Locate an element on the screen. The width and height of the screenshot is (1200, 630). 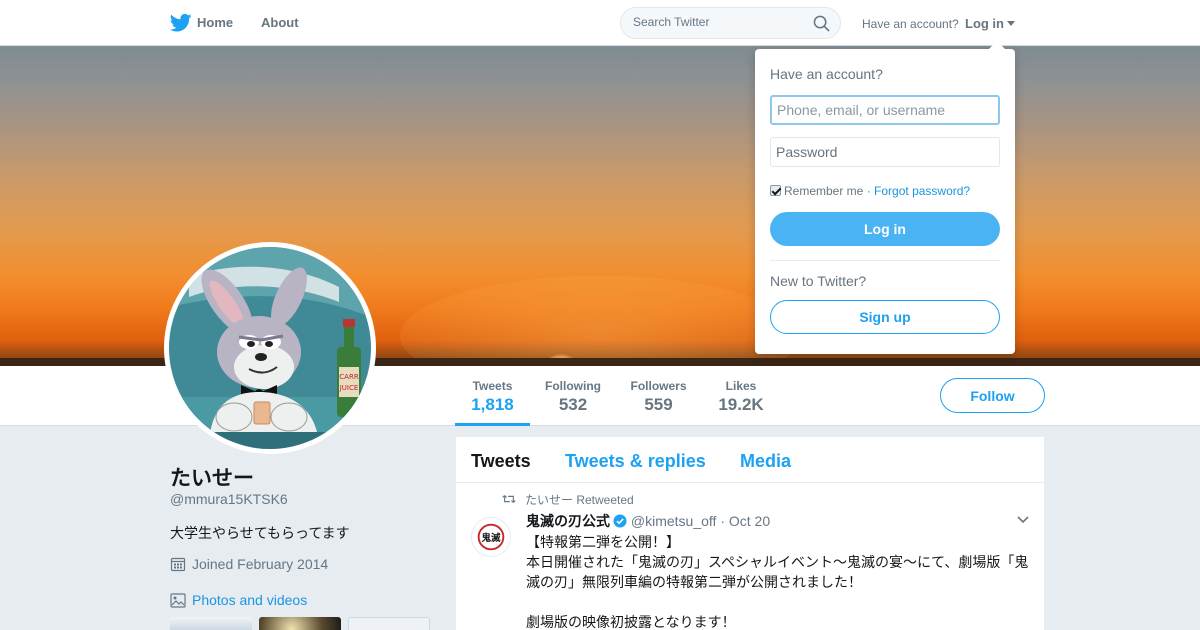
dropdown-arrow is located at coordinates (997, 45).